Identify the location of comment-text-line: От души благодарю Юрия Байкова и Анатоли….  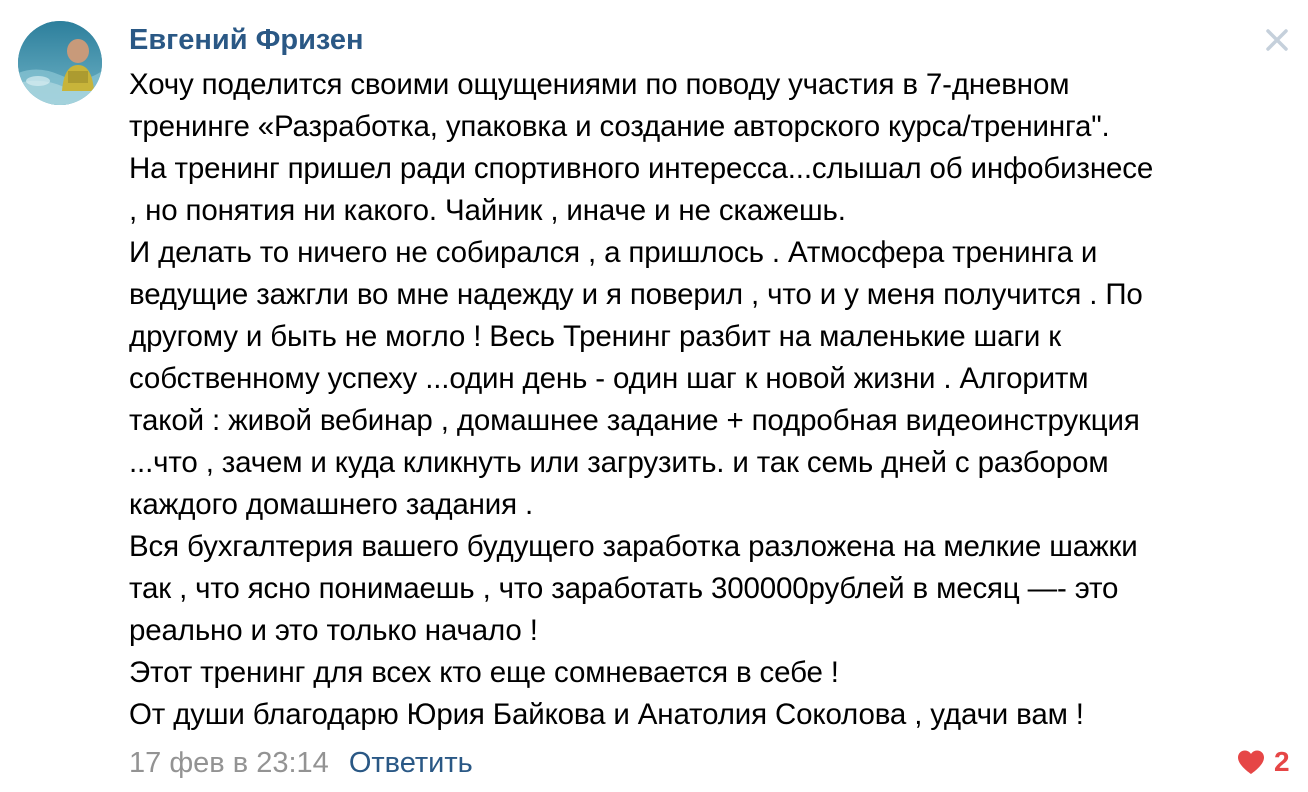
(606, 714).